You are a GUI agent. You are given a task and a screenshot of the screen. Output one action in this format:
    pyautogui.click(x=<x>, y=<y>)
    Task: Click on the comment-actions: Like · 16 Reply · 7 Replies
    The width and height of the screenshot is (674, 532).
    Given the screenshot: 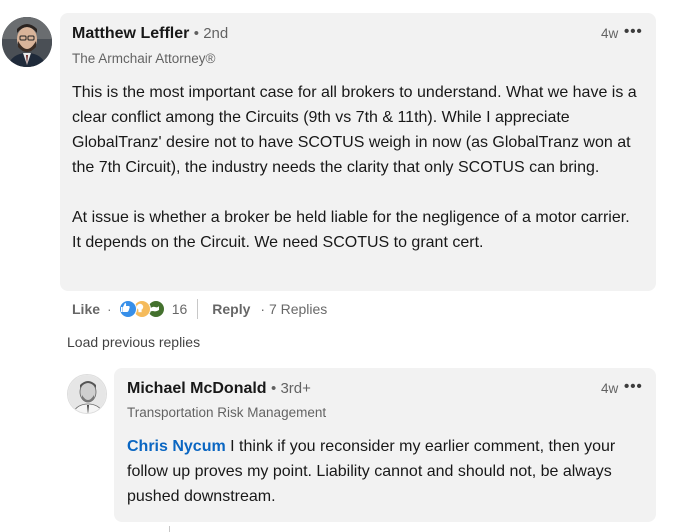 What is the action you would take?
    pyautogui.click(x=199, y=309)
    